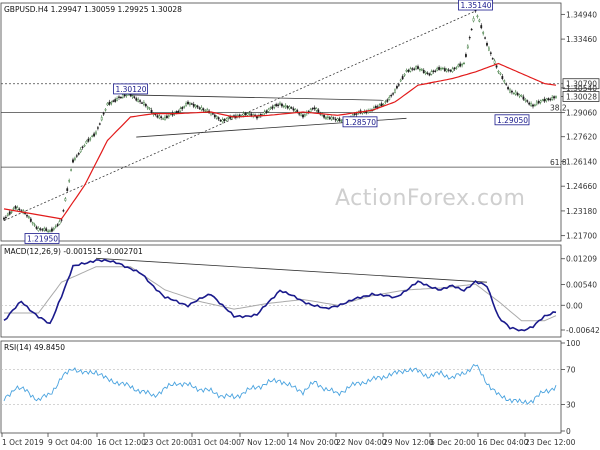 The height and width of the screenshot is (450, 600). I want to click on x-tick-label-0: 1 Oct 2019, so click(23, 442).